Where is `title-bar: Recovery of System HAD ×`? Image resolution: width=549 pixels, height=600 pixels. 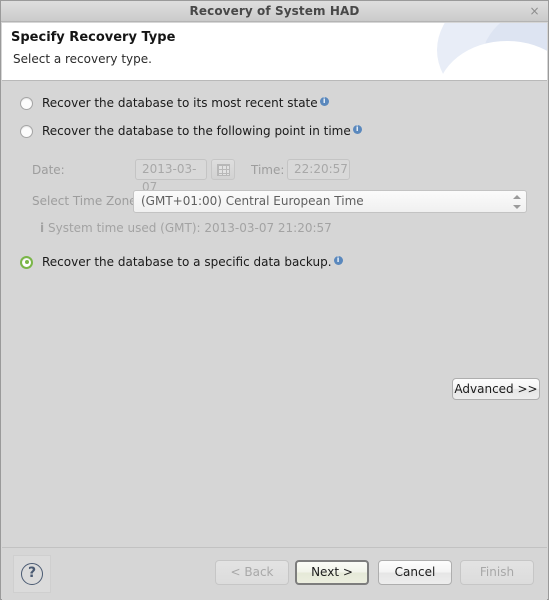
title-bar: Recovery of System HAD × is located at coordinates (274, 11).